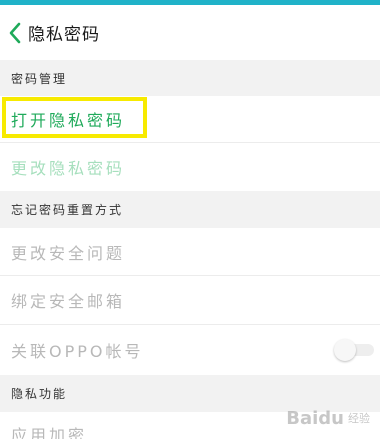  What do you see at coordinates (68, 168) in the screenshot?
I see `change-private-password-label: 更改隐私密码` at bounding box center [68, 168].